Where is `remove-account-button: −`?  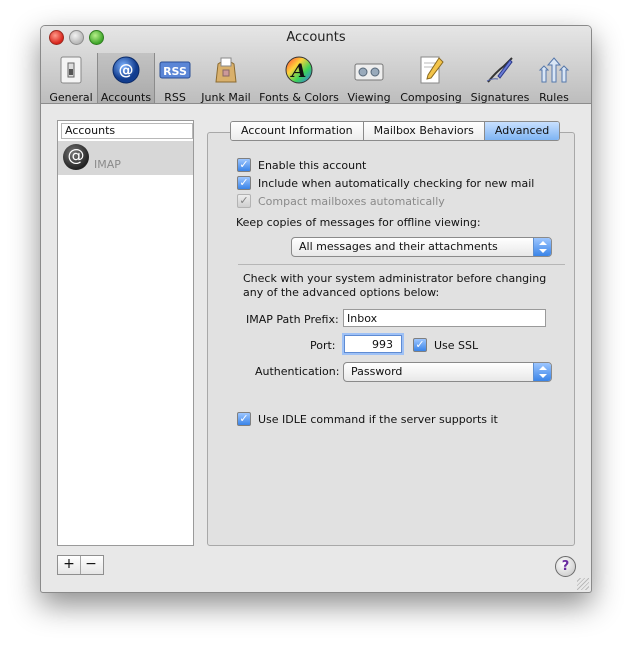 remove-account-button: − is located at coordinates (91, 565).